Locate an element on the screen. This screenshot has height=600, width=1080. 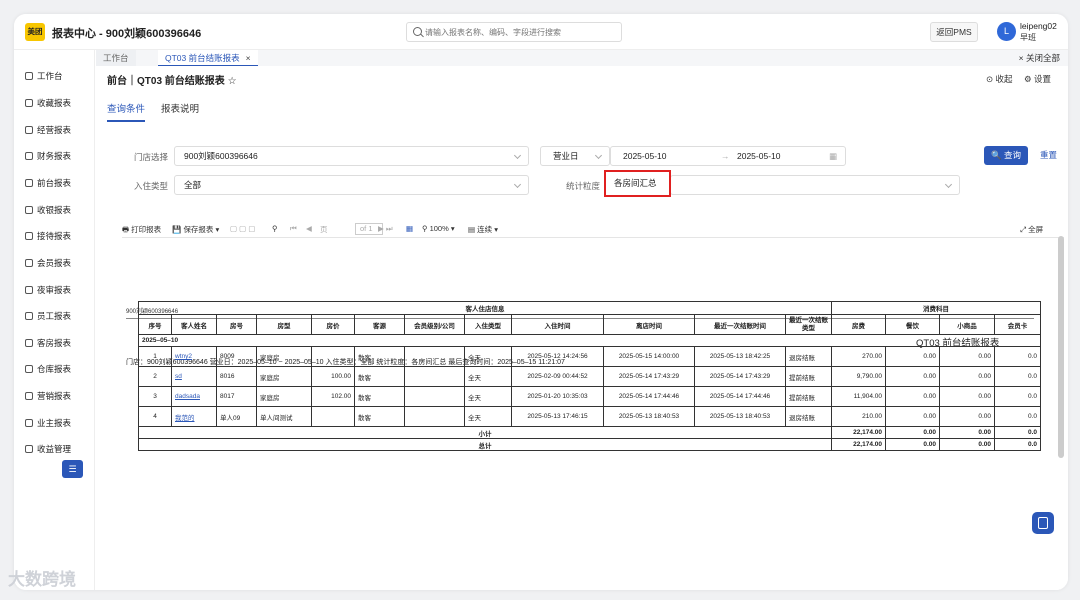
return-pms-button: 返回PMS is located at coordinates (954, 32).